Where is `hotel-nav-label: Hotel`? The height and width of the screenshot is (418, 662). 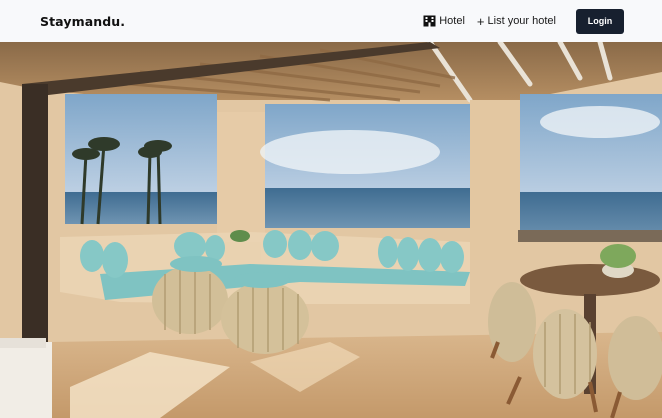 hotel-nav-label: Hotel is located at coordinates (452, 21).